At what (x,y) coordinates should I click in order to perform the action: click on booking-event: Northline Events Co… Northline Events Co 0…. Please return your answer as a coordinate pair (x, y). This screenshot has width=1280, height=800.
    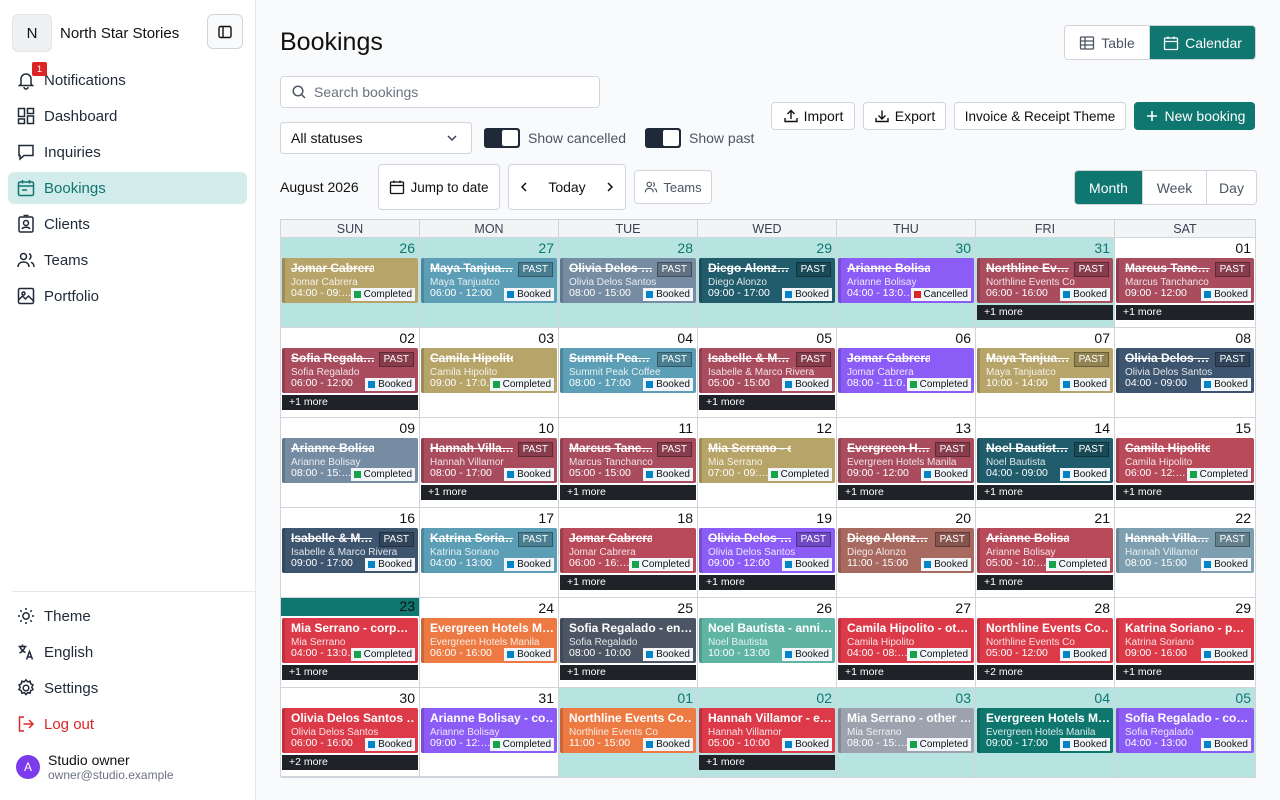
    Looking at the image, I should click on (1045, 640).